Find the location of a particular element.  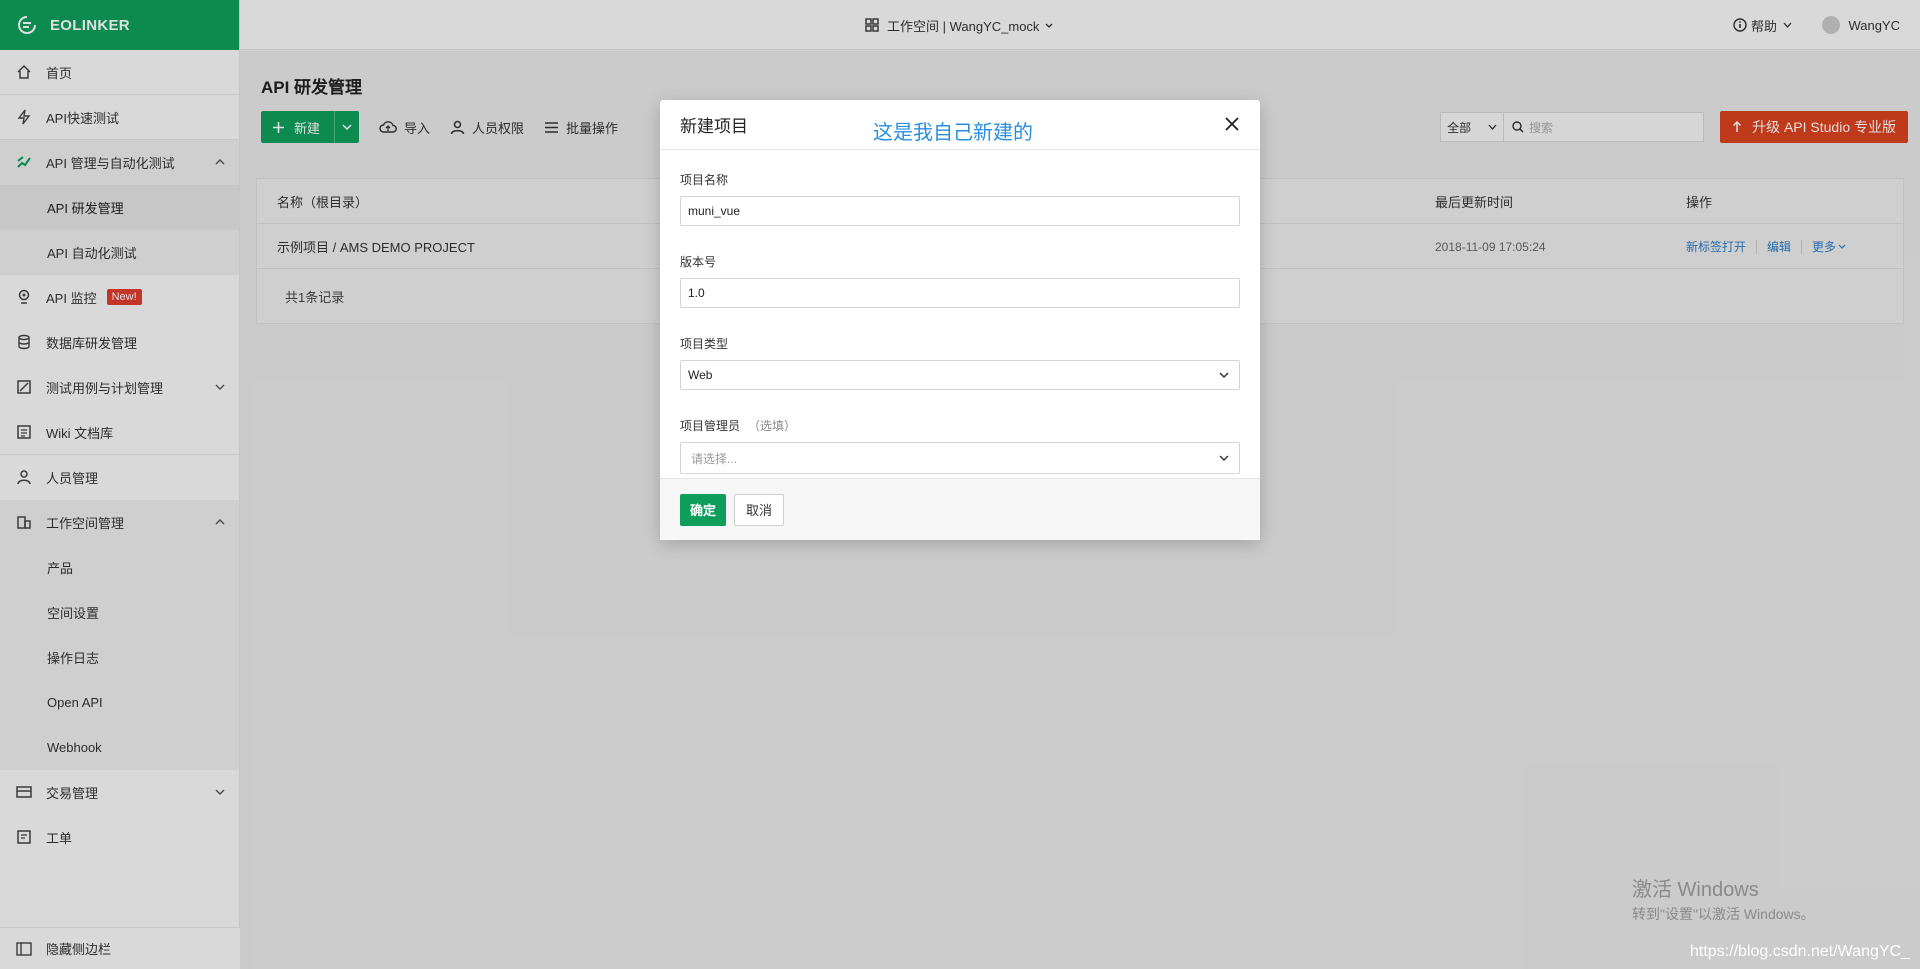

windows-activation-watermark: 激活 Windows 转到"设置"以激活 Windows。 is located at coordinates (1723, 898).